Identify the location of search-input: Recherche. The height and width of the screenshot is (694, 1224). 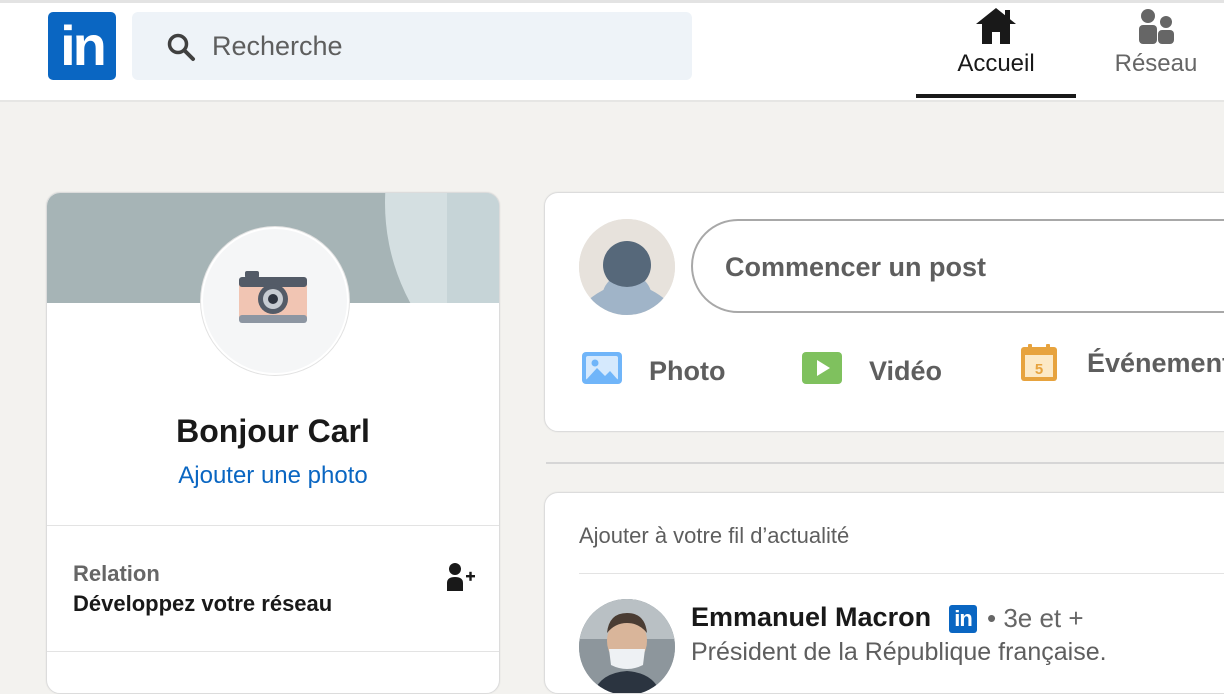
(412, 46).